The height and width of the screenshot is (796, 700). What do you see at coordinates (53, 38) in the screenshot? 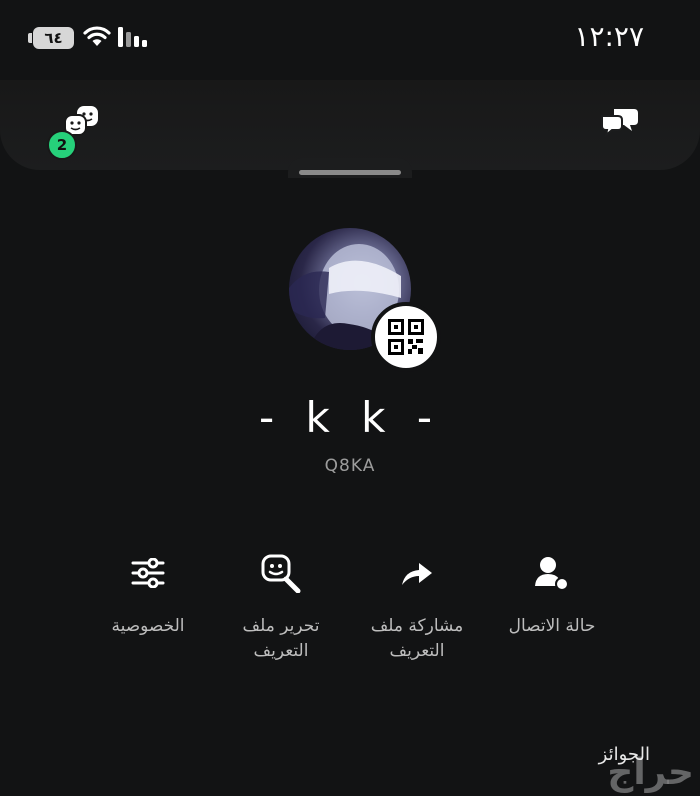
I see `battery-level: ٦٤` at bounding box center [53, 38].